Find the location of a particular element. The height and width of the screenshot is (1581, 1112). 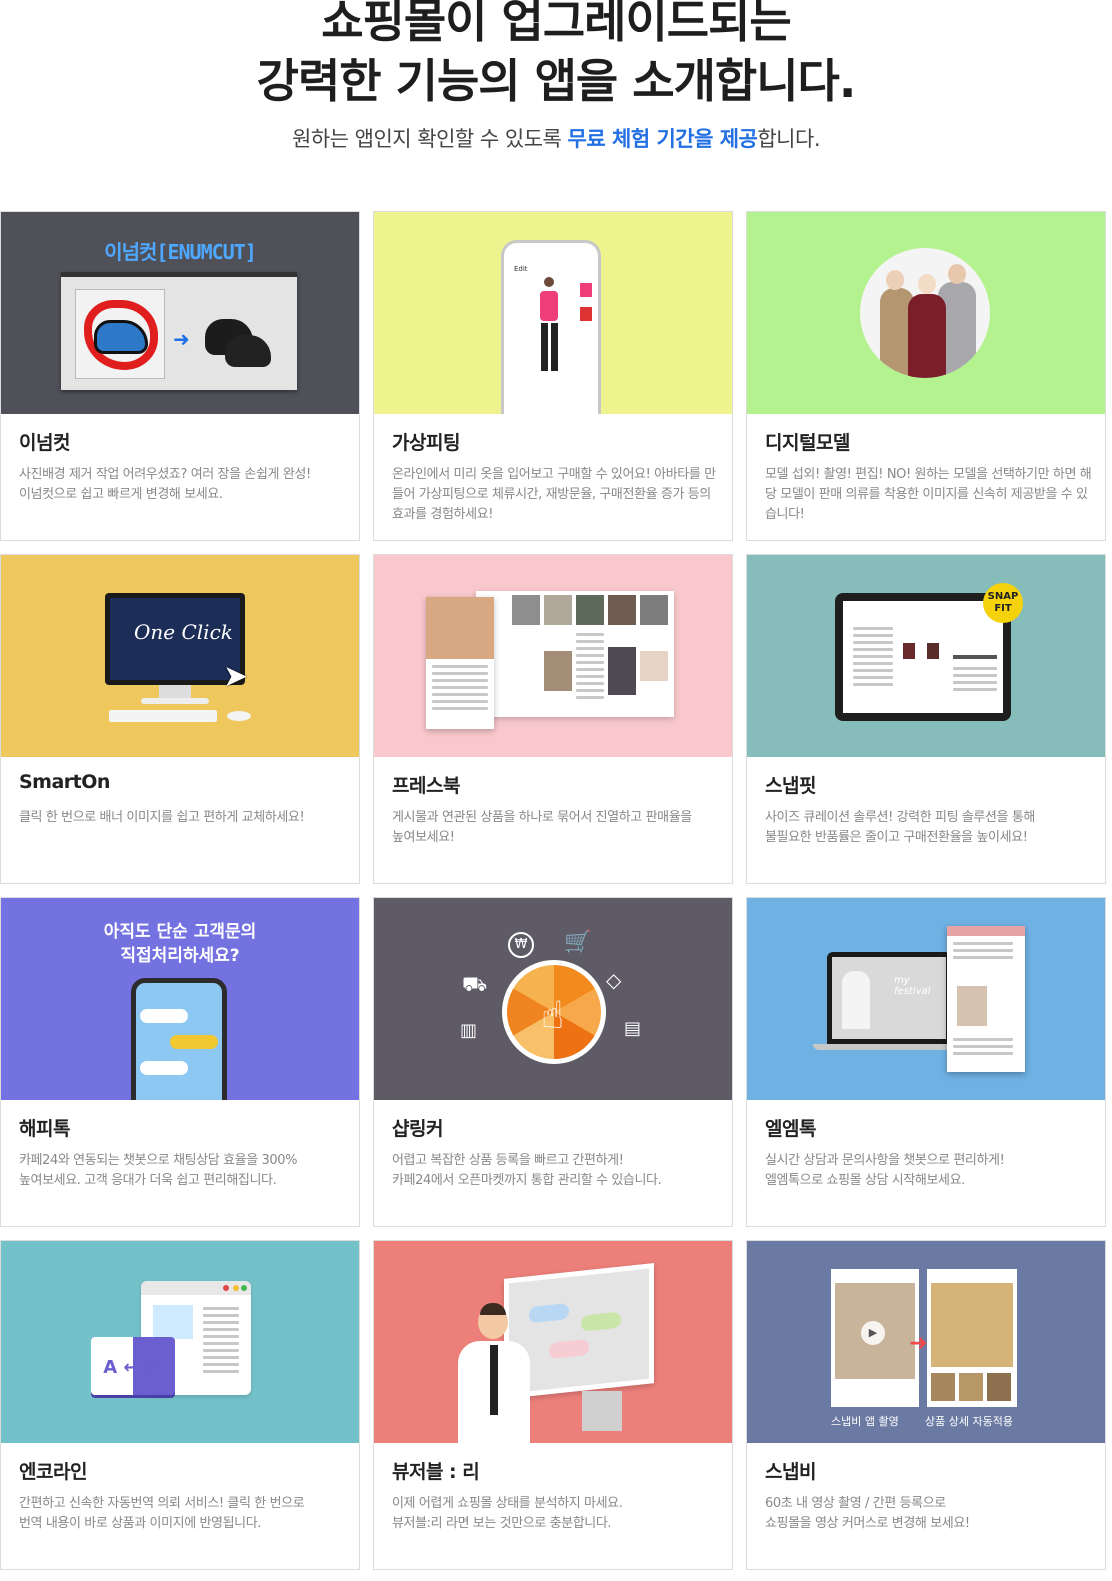

page-title-line2: 강력한 기능의 앱을 소개합니다. is located at coordinates (556, 81).